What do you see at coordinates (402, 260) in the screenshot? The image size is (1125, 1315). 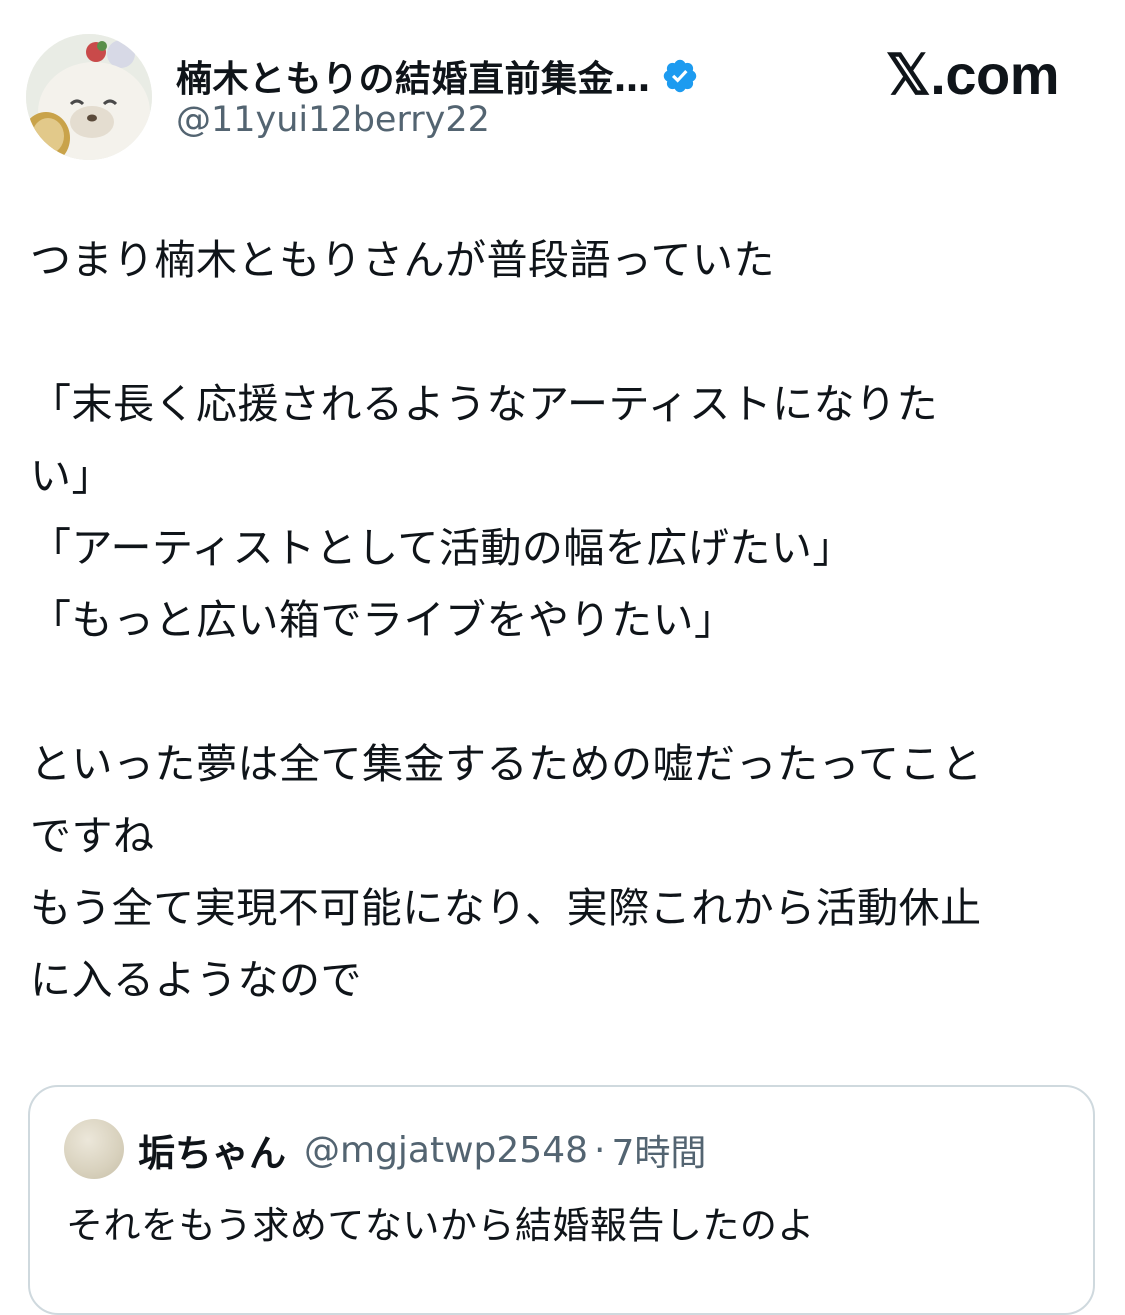 I see `tweet-line: つまり楠木ともりさんが普段語っていた` at bounding box center [402, 260].